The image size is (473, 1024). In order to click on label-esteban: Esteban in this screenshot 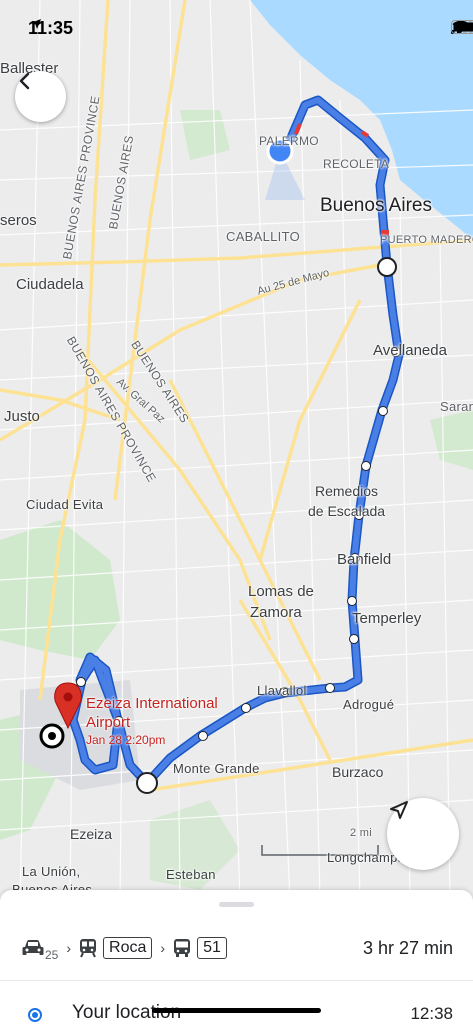, I will do `click(191, 874)`.